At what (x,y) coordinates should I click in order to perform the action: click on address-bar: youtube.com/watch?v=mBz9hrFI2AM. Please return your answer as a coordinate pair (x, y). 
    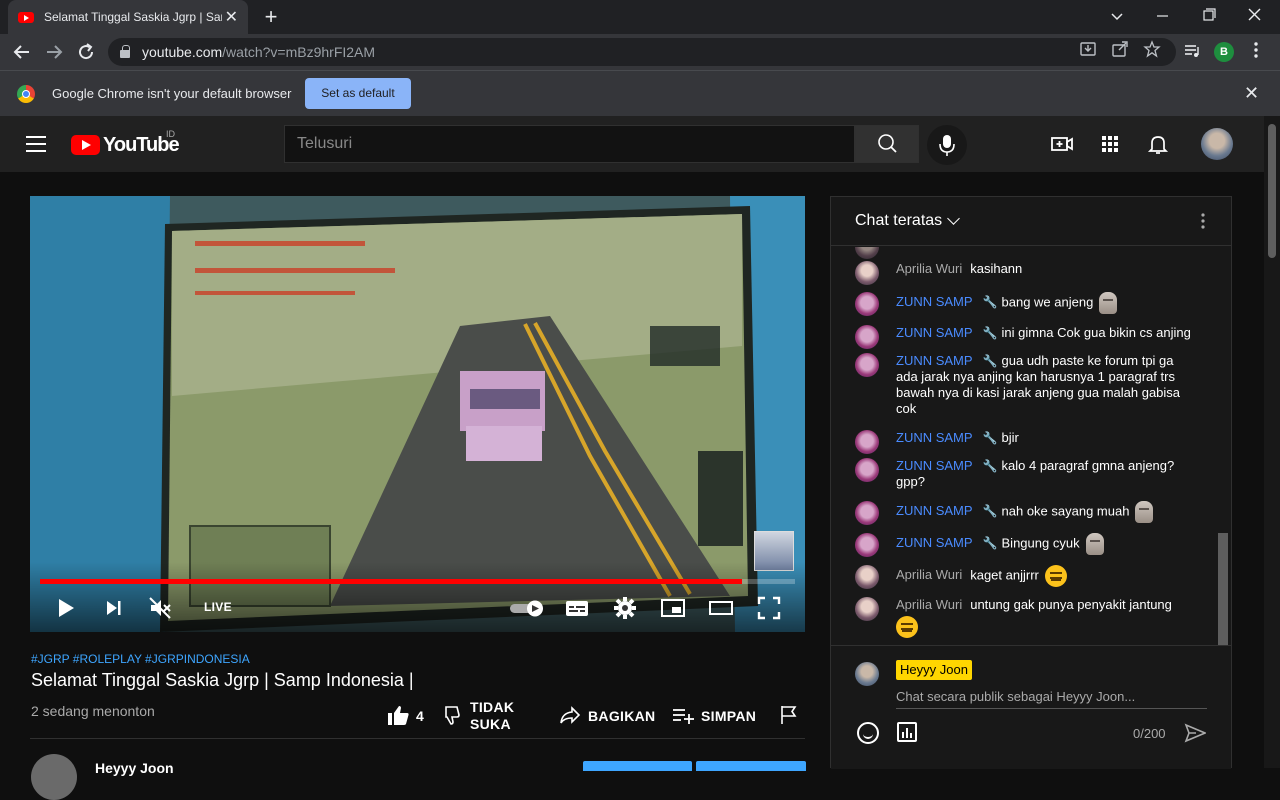
    Looking at the image, I should click on (642, 52).